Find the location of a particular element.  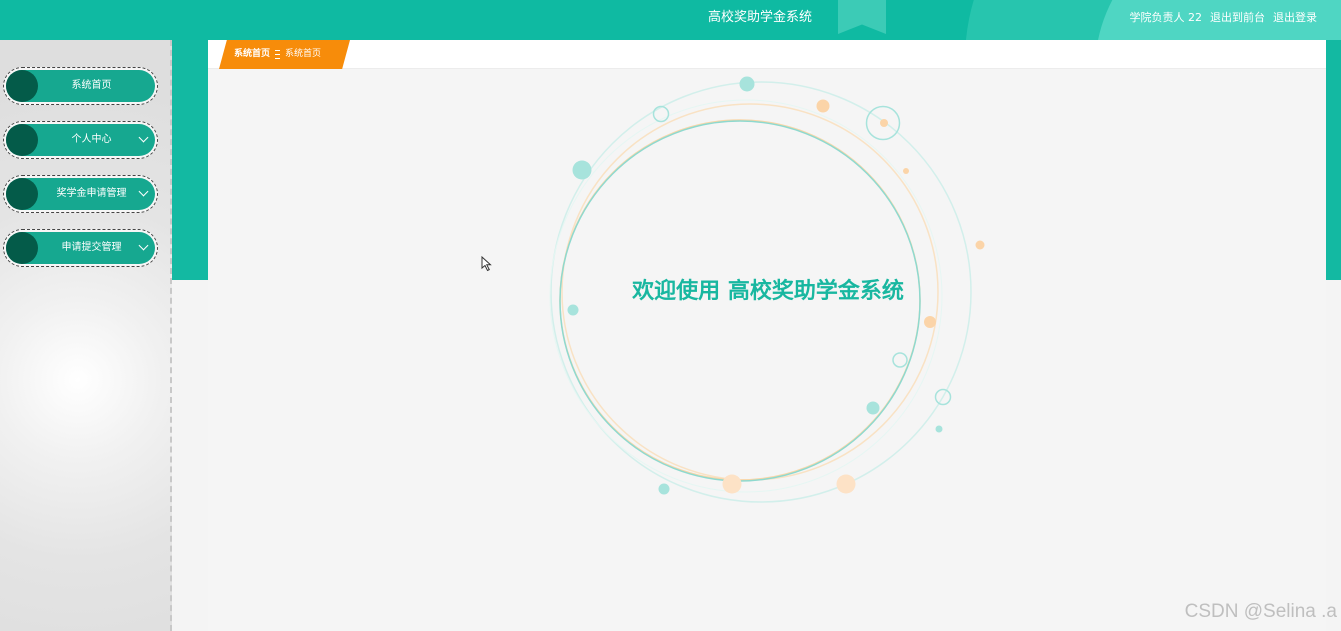

mouse-pointer-icon is located at coordinates (486, 264).